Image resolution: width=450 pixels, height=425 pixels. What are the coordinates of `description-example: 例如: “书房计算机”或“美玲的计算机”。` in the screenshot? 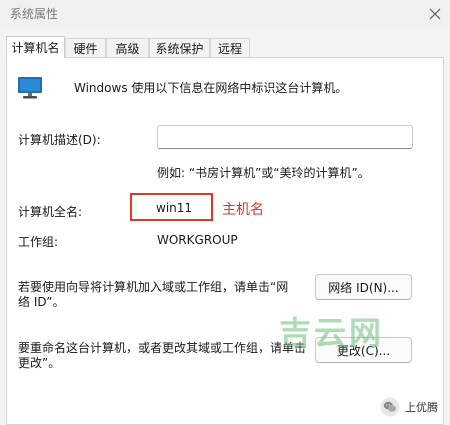 It's located at (263, 173).